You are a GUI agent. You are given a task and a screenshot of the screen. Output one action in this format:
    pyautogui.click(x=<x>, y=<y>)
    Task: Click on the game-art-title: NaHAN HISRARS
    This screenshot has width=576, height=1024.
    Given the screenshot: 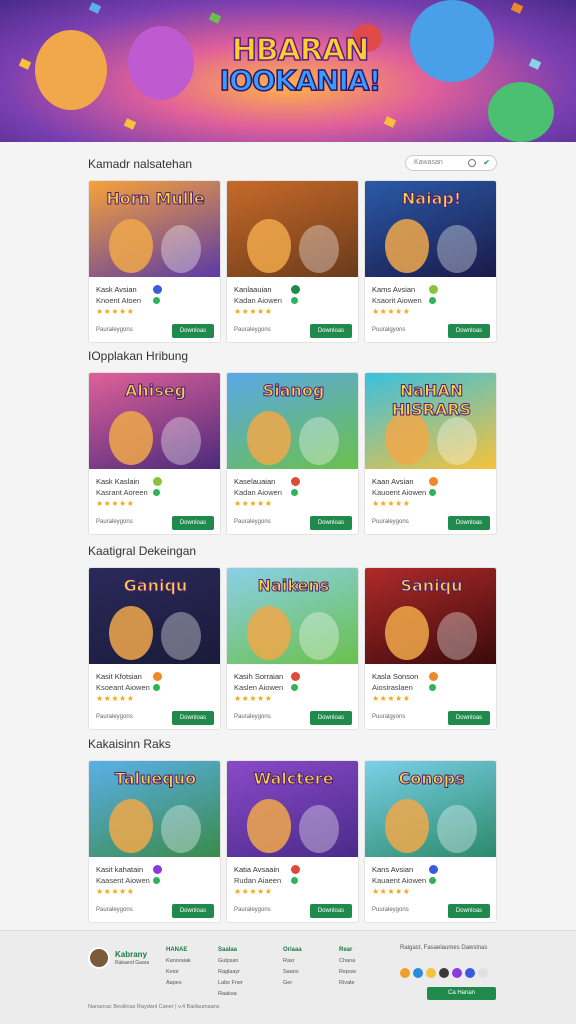 What is the action you would take?
    pyautogui.click(x=431, y=400)
    